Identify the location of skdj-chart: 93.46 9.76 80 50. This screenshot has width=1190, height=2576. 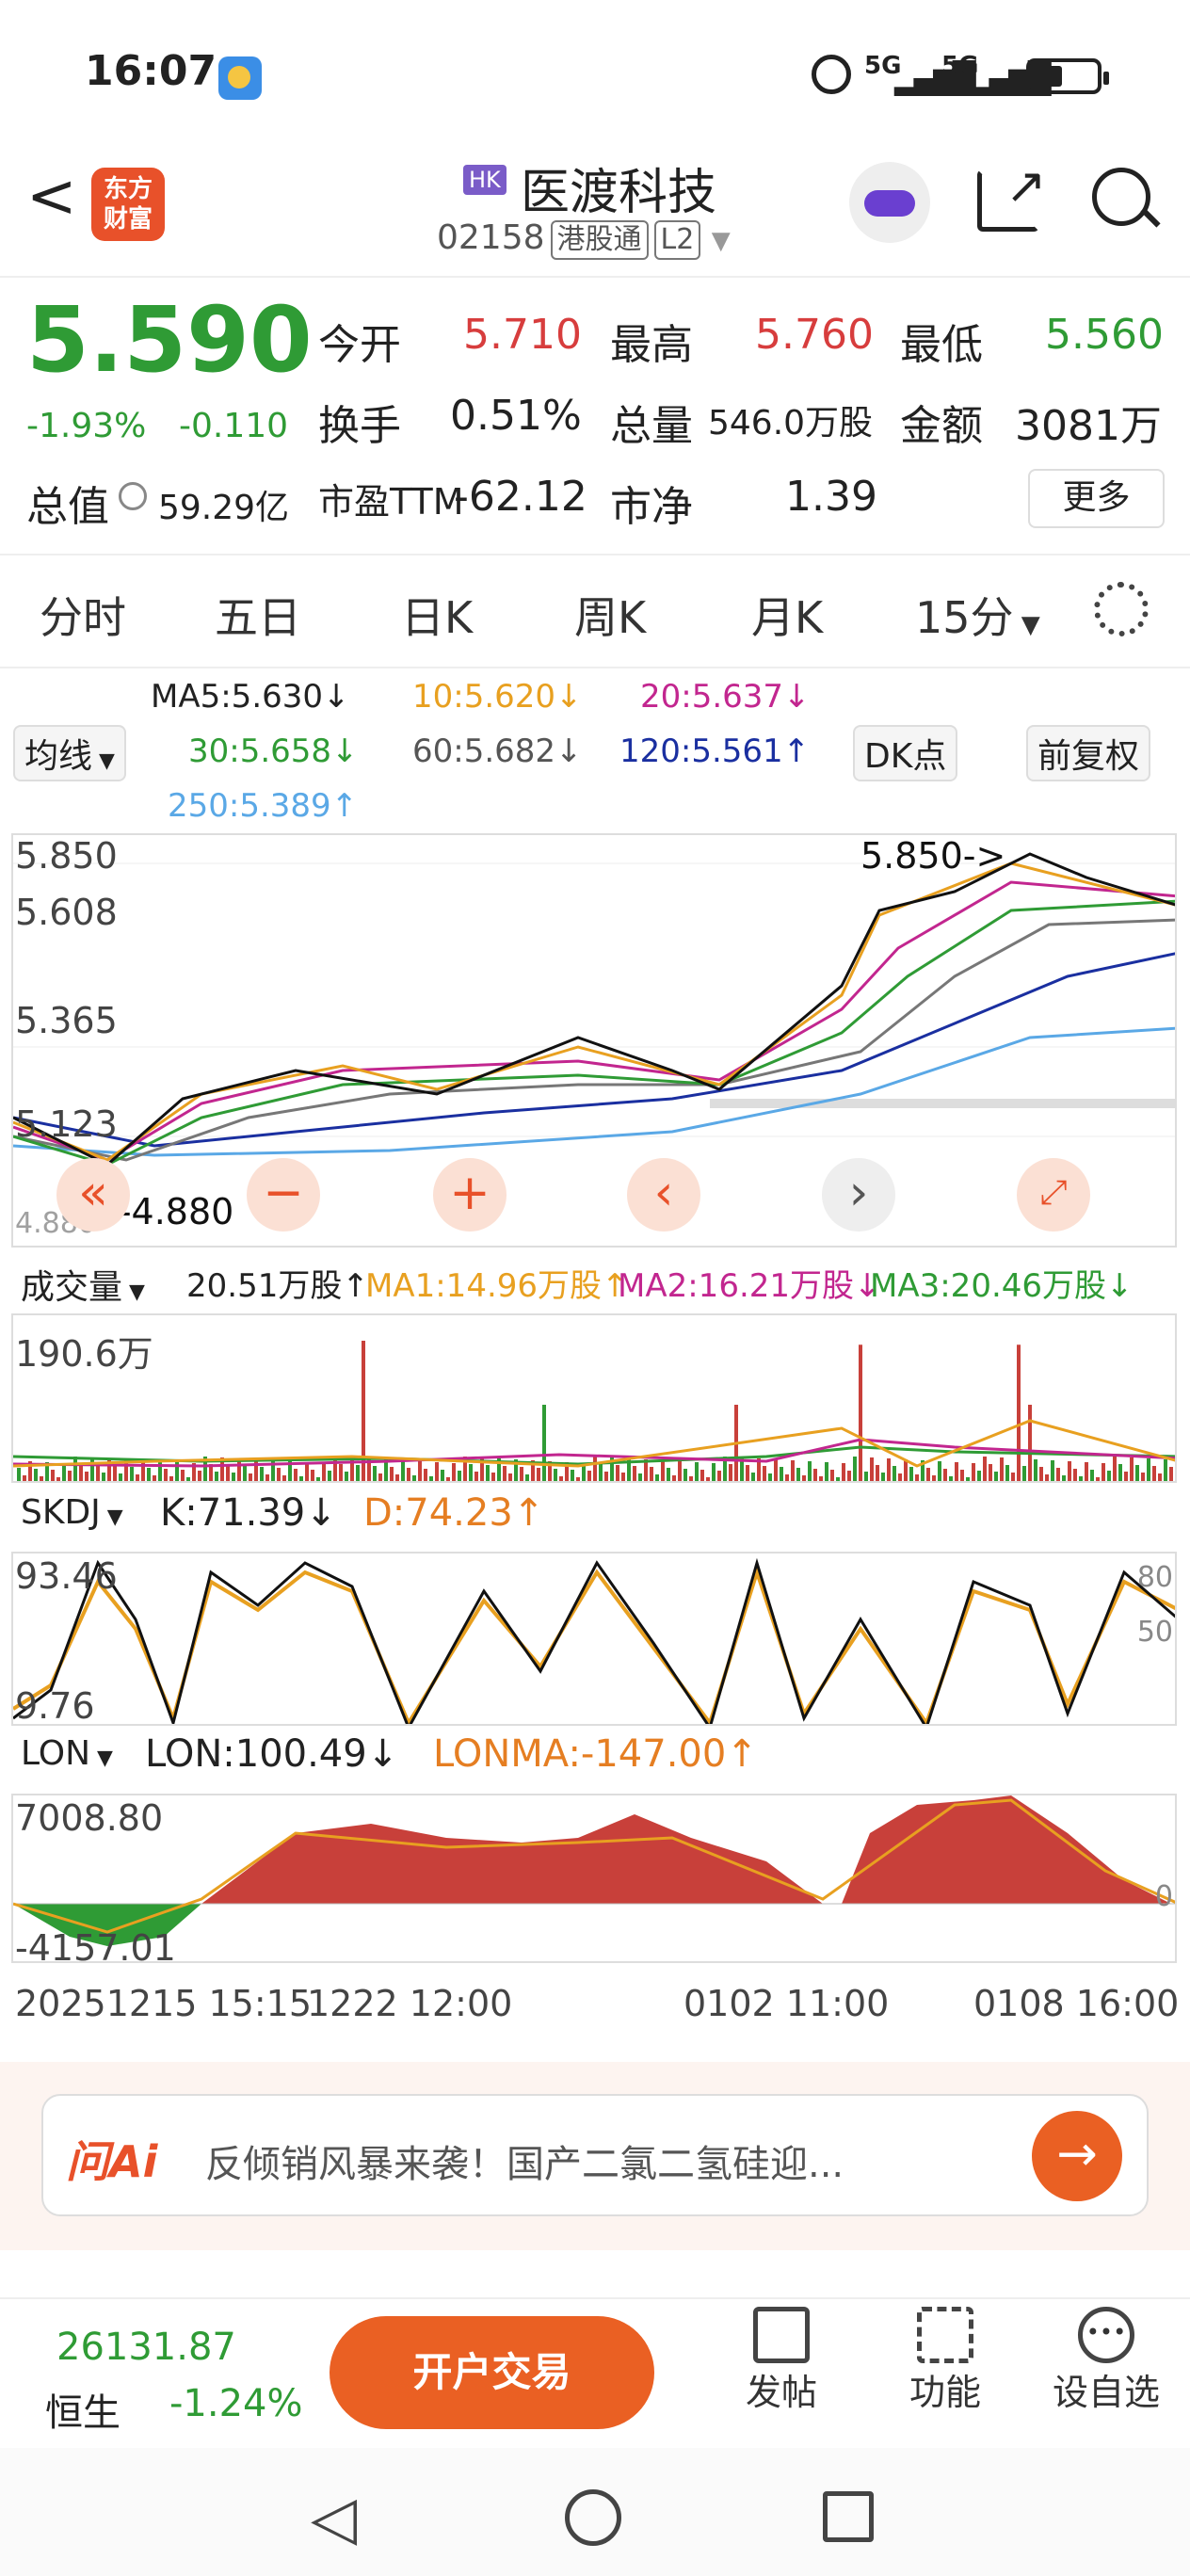
(594, 1639).